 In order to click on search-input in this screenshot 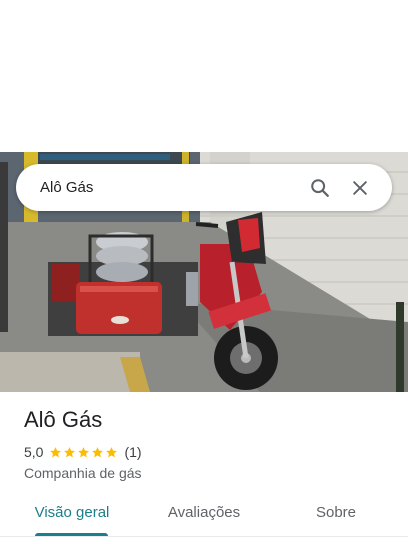, I will do `click(170, 187)`.